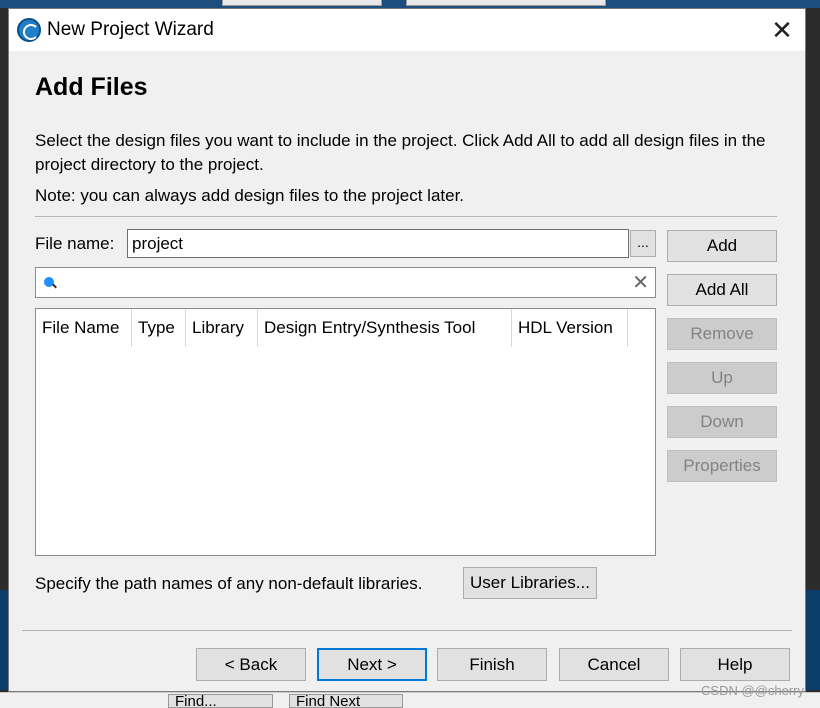  Describe the element at coordinates (29, 30) in the screenshot. I see `app-logo-icon` at that location.